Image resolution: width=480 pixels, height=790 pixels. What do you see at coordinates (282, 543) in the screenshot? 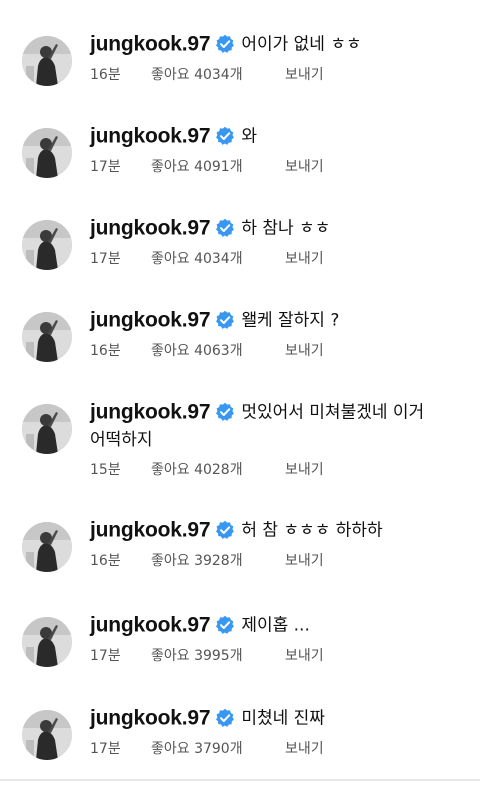
I see `comment-body: jungkook.97 허 참 ㅎㅎㅎ 하하하 16분 좋아요 3928개 보내기` at bounding box center [282, 543].